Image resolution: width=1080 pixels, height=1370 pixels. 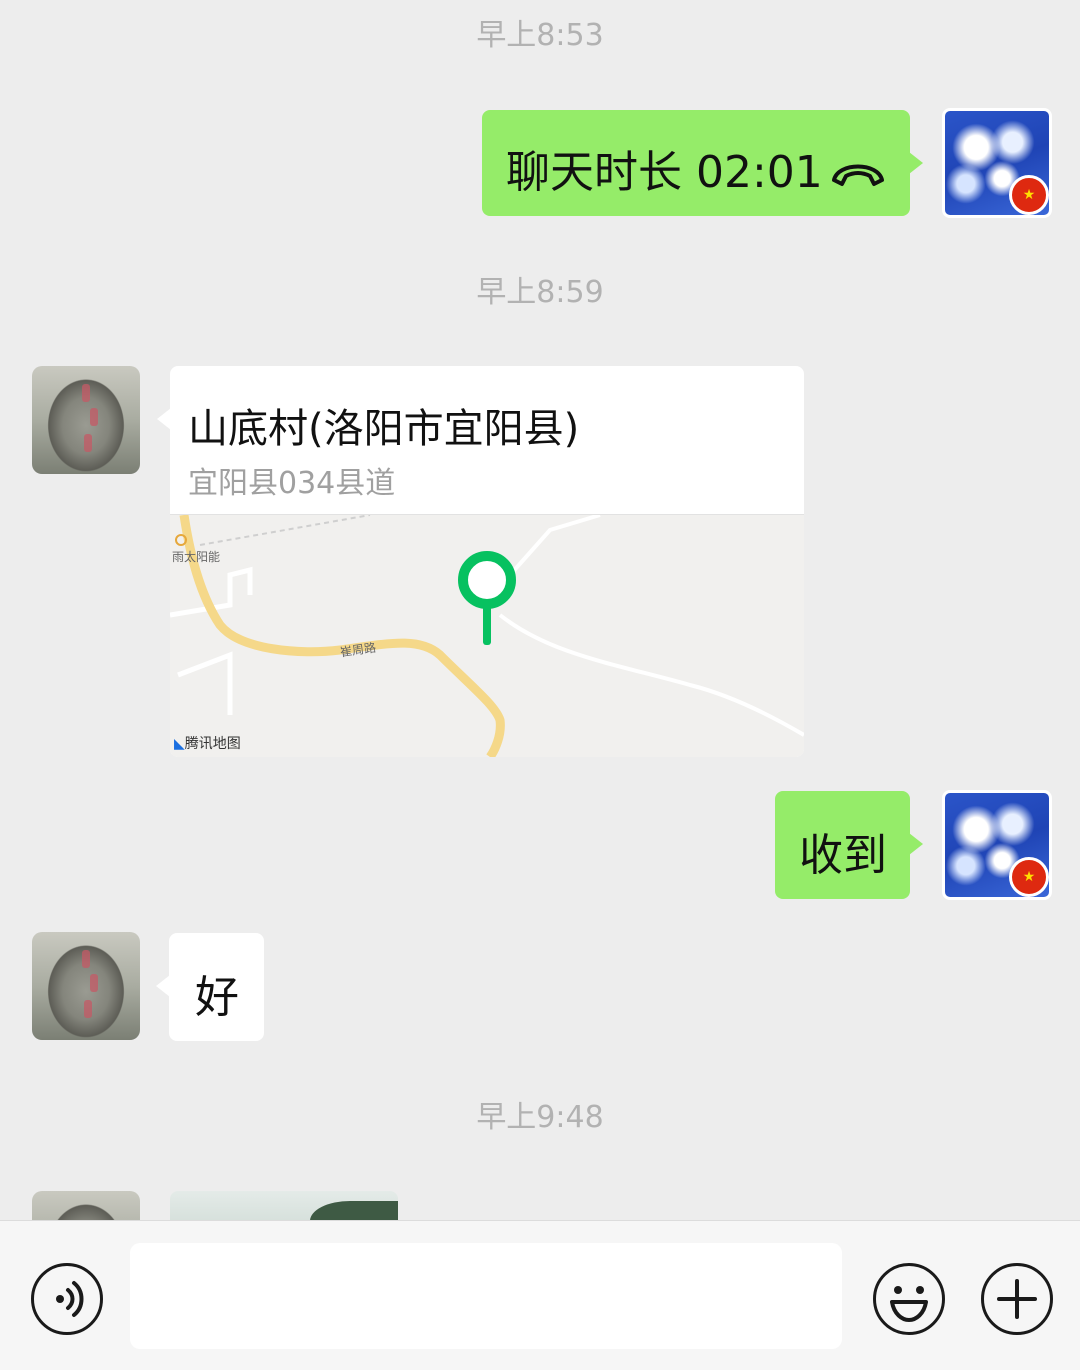 I want to click on map-poi-label: 雨太阳能, so click(x=196, y=557).